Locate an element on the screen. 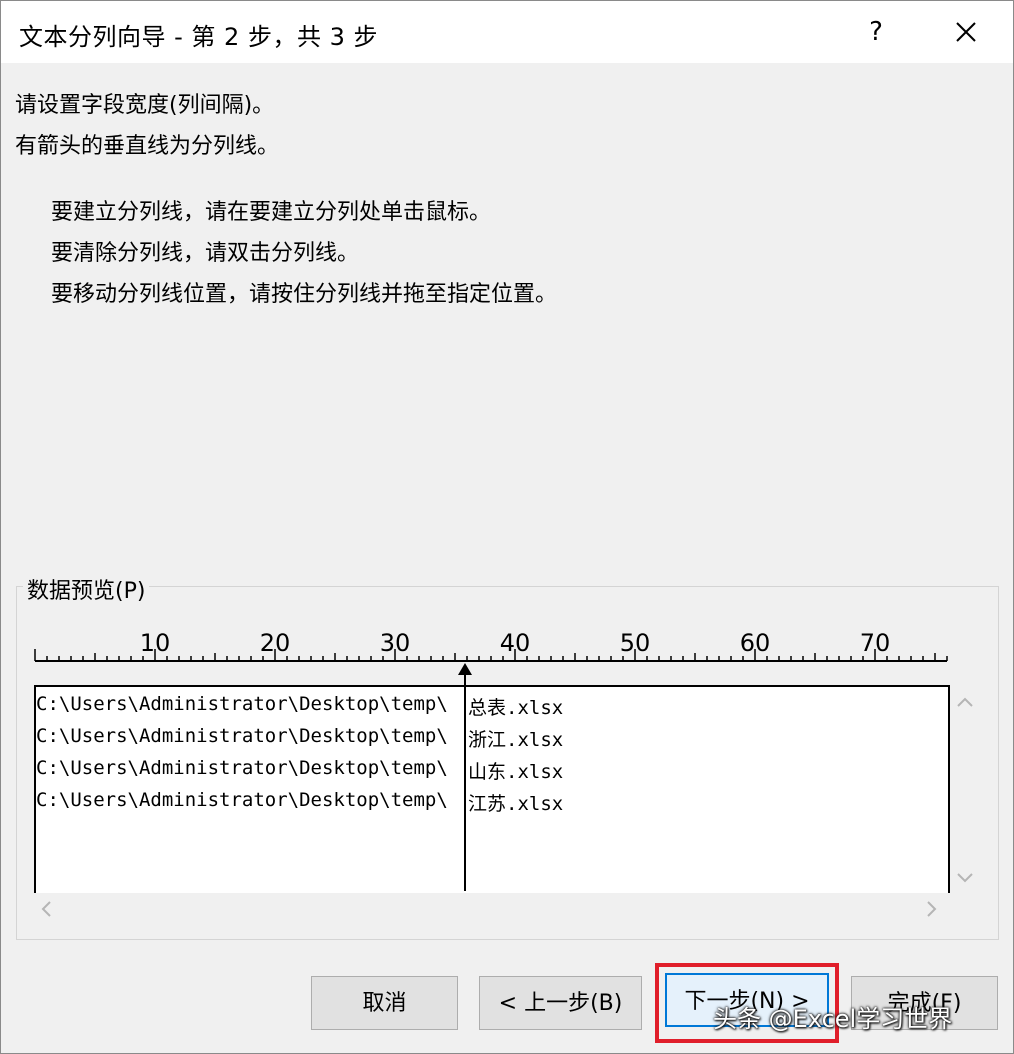 The image size is (1014, 1054). horizontal-scrollbar is located at coordinates (490, 909).